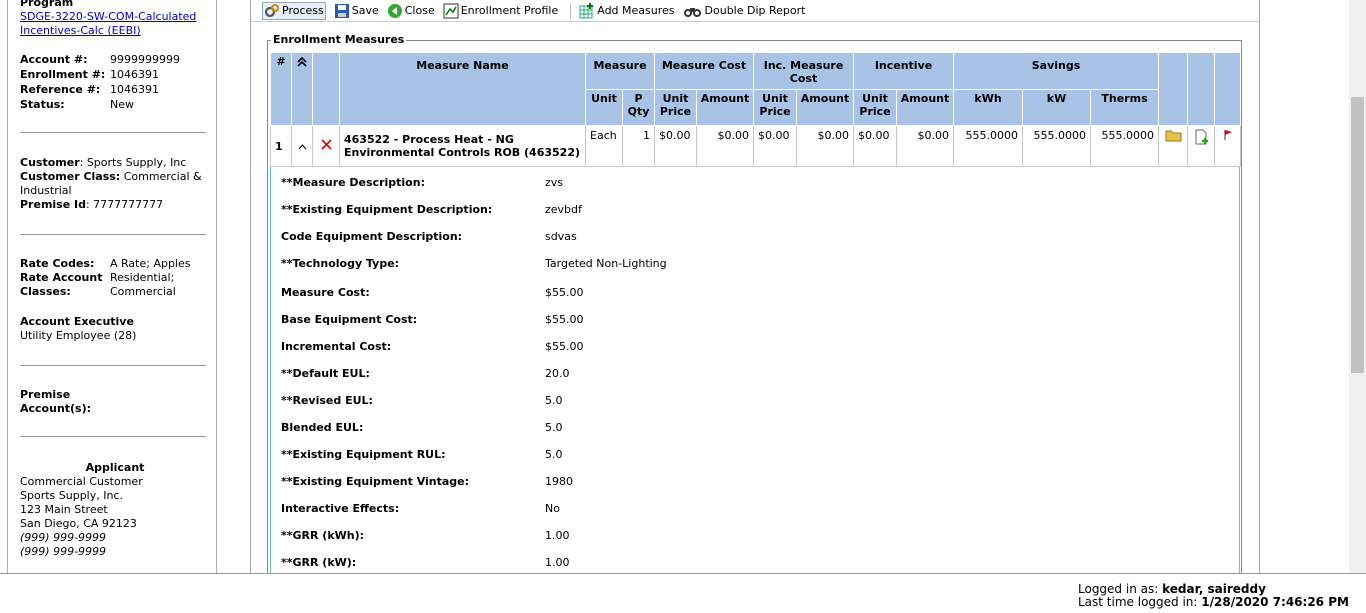 Image resolution: width=1366 pixels, height=613 pixels. What do you see at coordinates (509, 10) in the screenshot?
I see `enrollment-profile-label: Enrollment Profile` at bounding box center [509, 10].